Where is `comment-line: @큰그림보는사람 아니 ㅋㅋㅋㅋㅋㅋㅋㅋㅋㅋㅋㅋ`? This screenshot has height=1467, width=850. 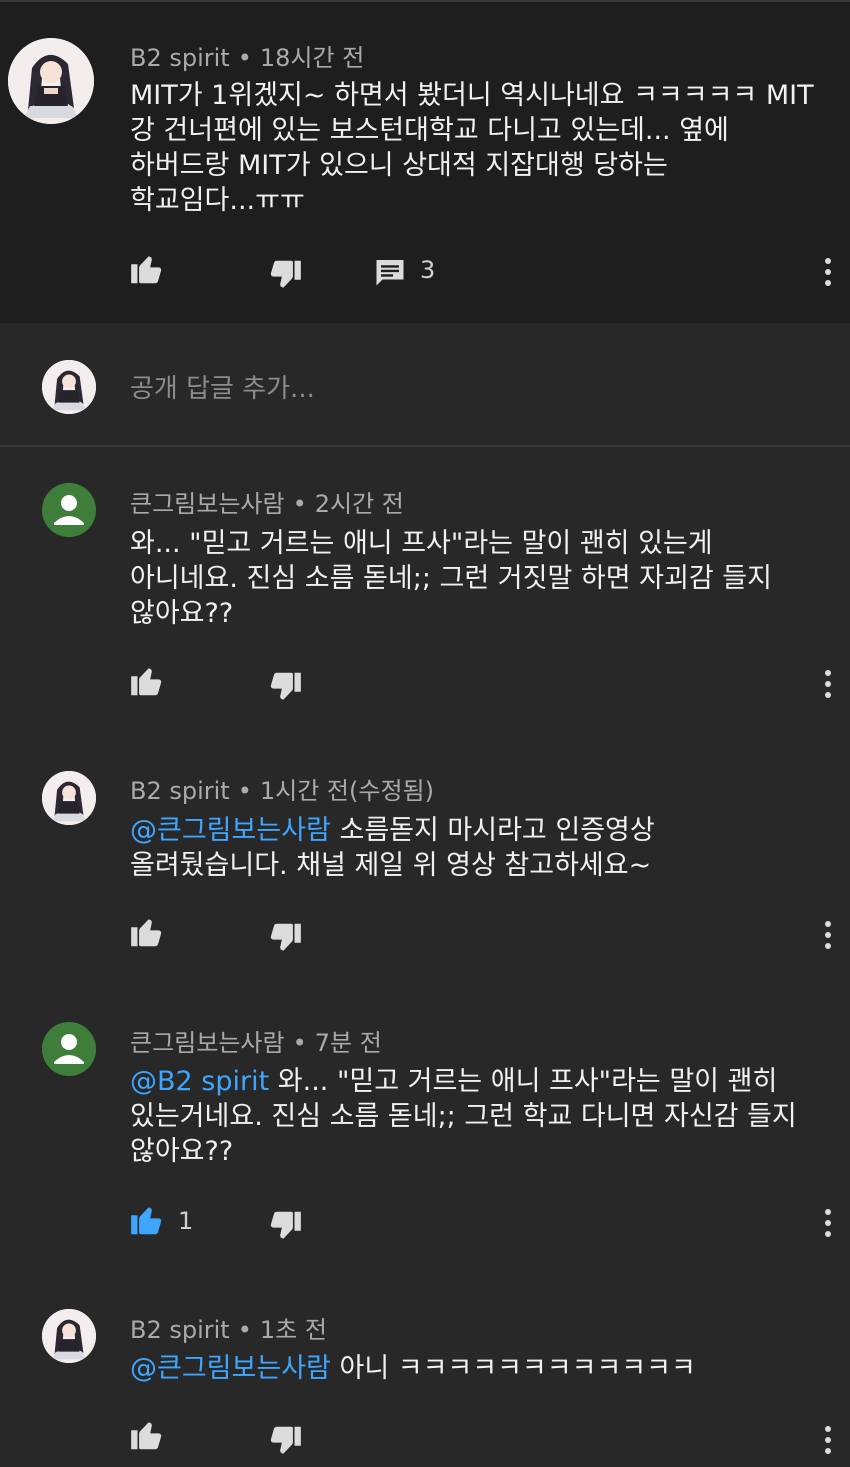 comment-line: @큰그림보는사람 아니 ㅋㅋㅋㅋㅋㅋㅋㅋㅋㅋㅋㅋ is located at coordinates (480, 1368).